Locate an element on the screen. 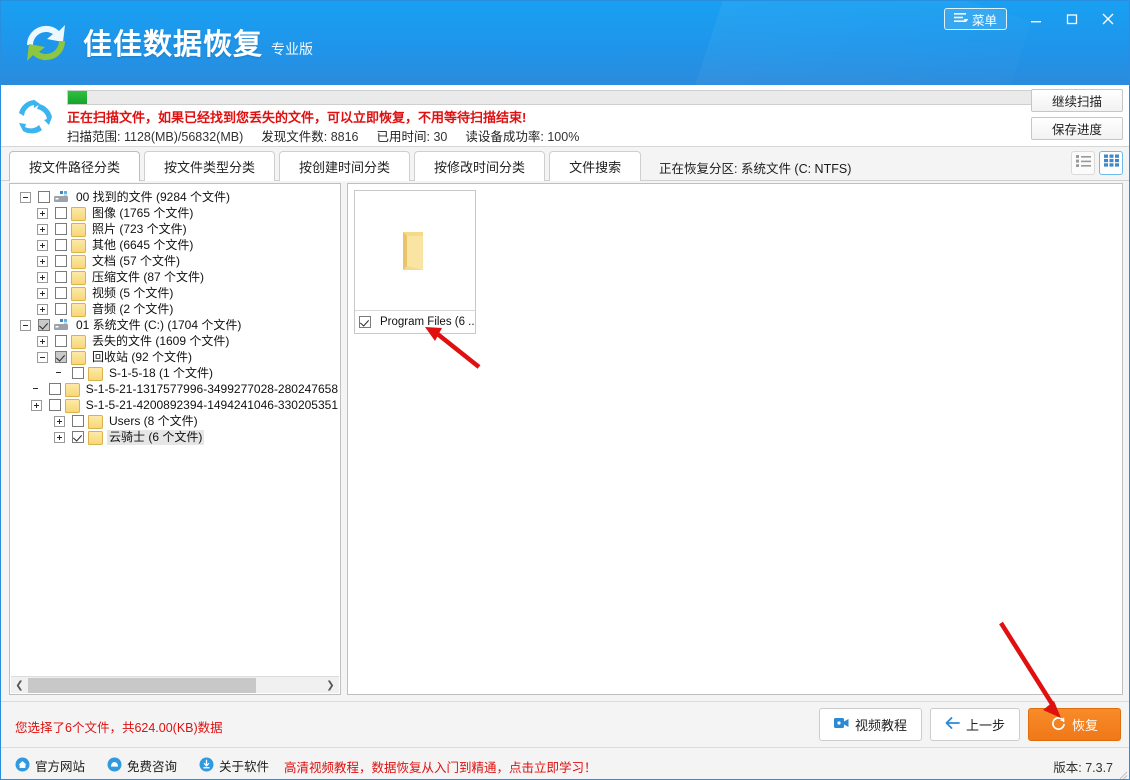  file-item-checkbox is located at coordinates (365, 322).